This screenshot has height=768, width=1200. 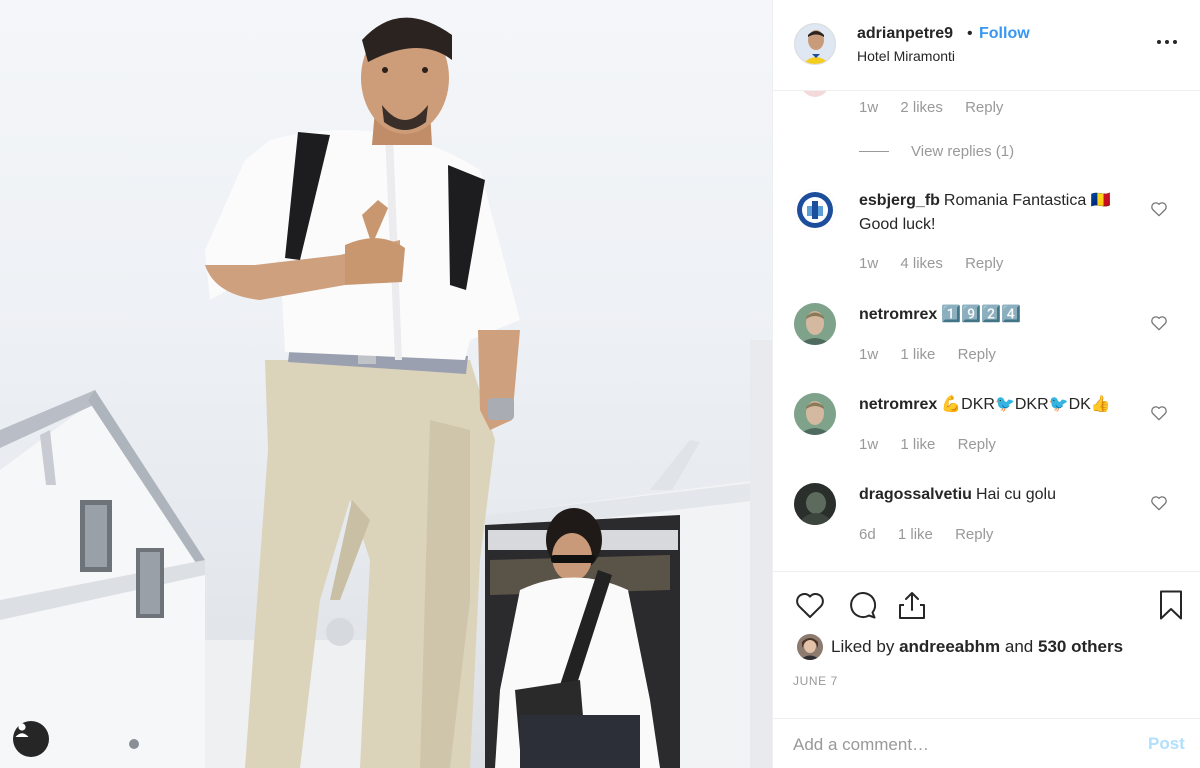 What do you see at coordinates (1080, 647) in the screenshot?
I see `liked-by-others: 530 others` at bounding box center [1080, 647].